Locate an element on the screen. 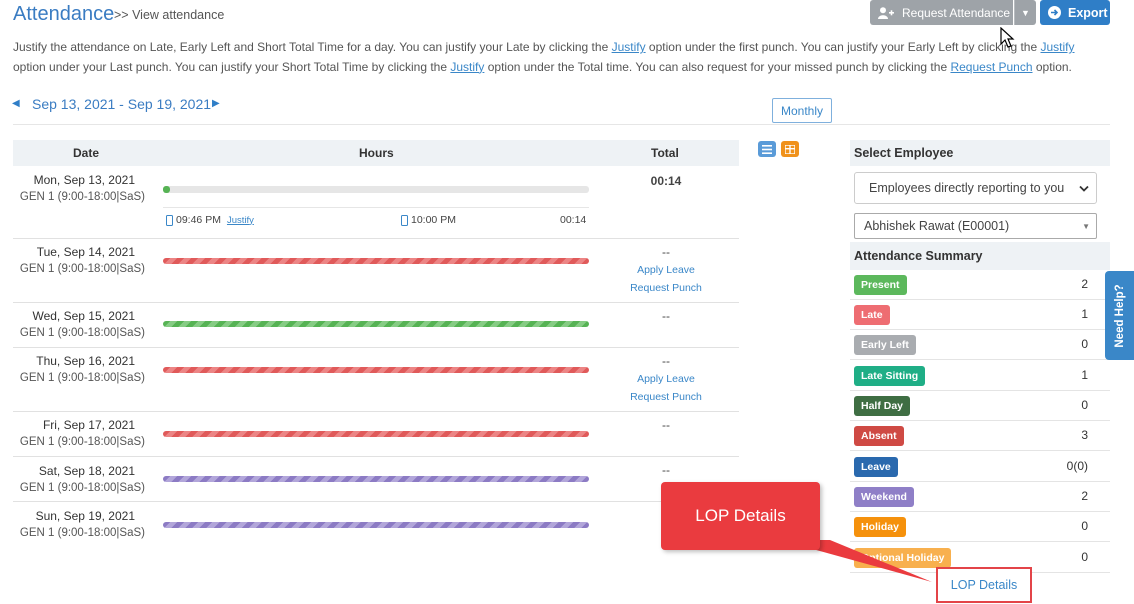 The width and height of the screenshot is (1134, 604). monthly-button: Monthly is located at coordinates (802, 110).